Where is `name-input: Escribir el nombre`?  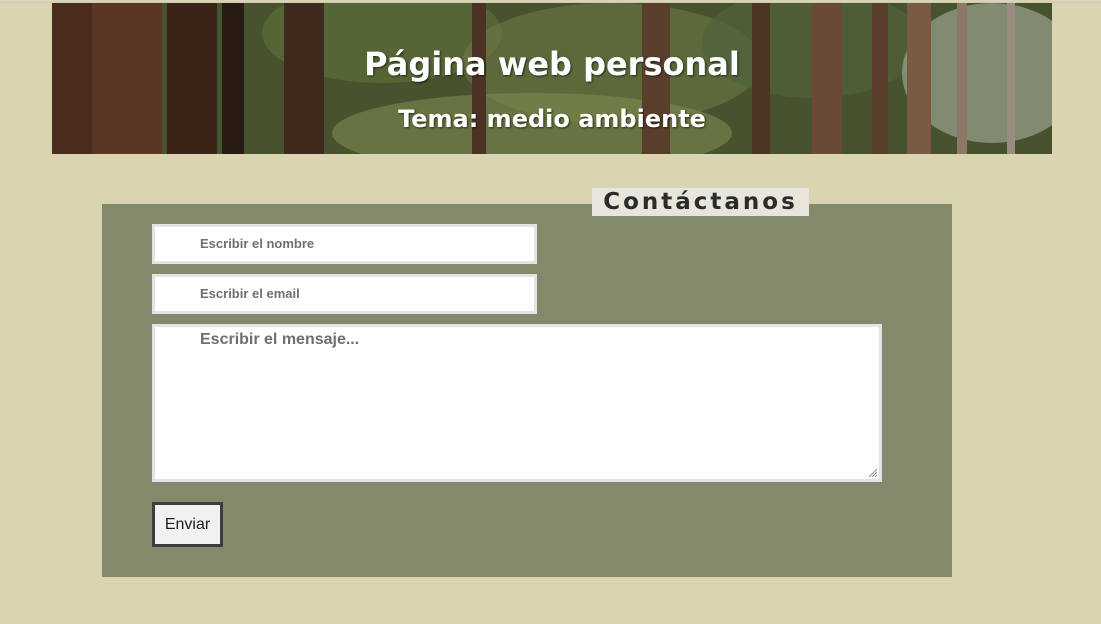
name-input: Escribir el nombre is located at coordinates (344, 244).